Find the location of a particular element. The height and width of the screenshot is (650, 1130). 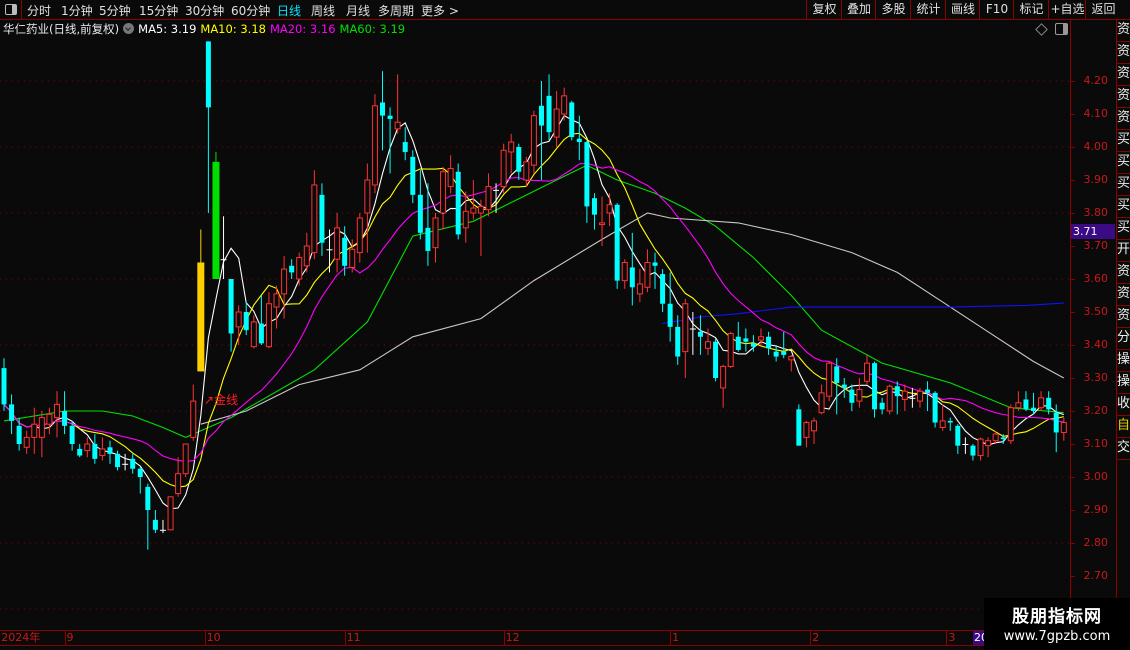

time-label: 2 is located at coordinates (815, 638).